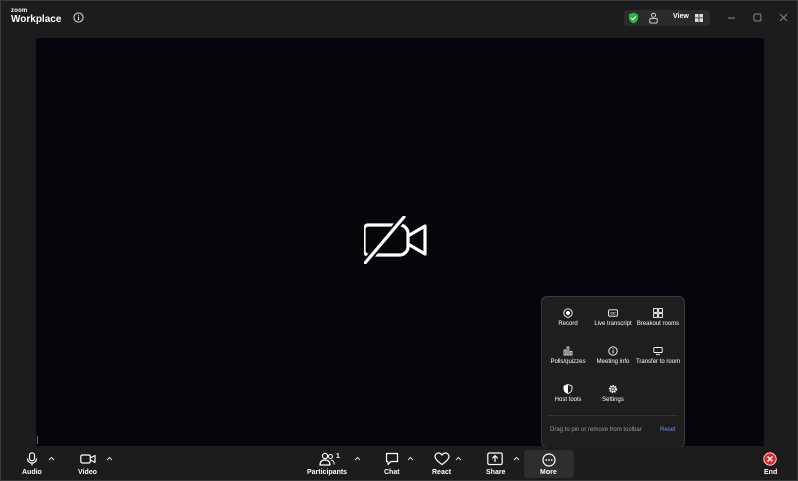 The width and height of the screenshot is (798, 481). What do you see at coordinates (568, 400) in the screenshot?
I see `menu-label-host-tools: Host tools` at bounding box center [568, 400].